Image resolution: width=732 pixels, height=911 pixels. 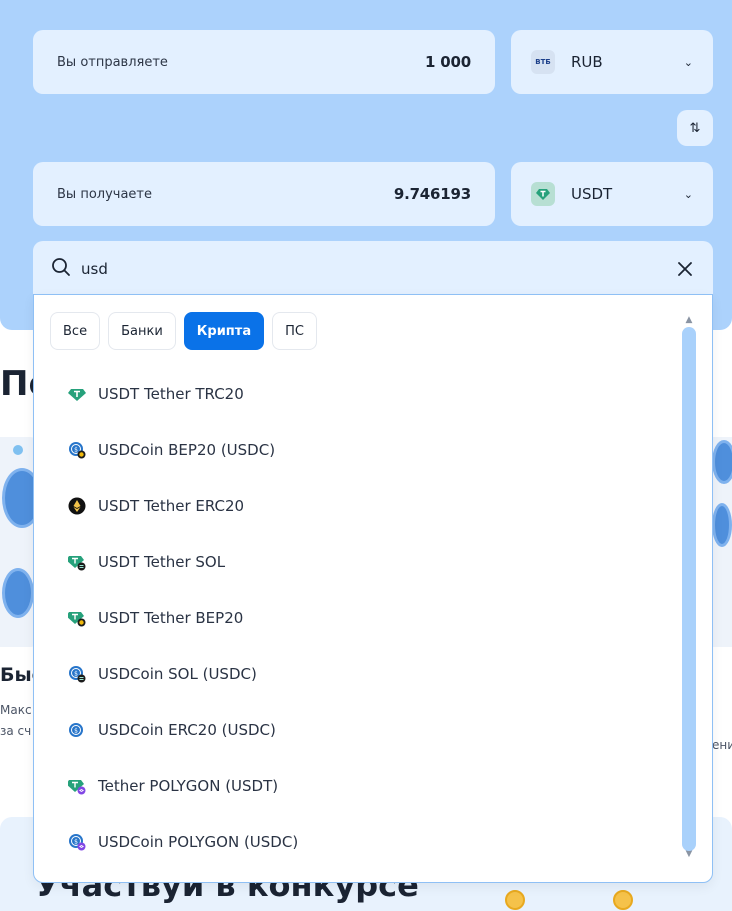 I want to click on swap-arrows-icon: ⇅, so click(x=695, y=128).